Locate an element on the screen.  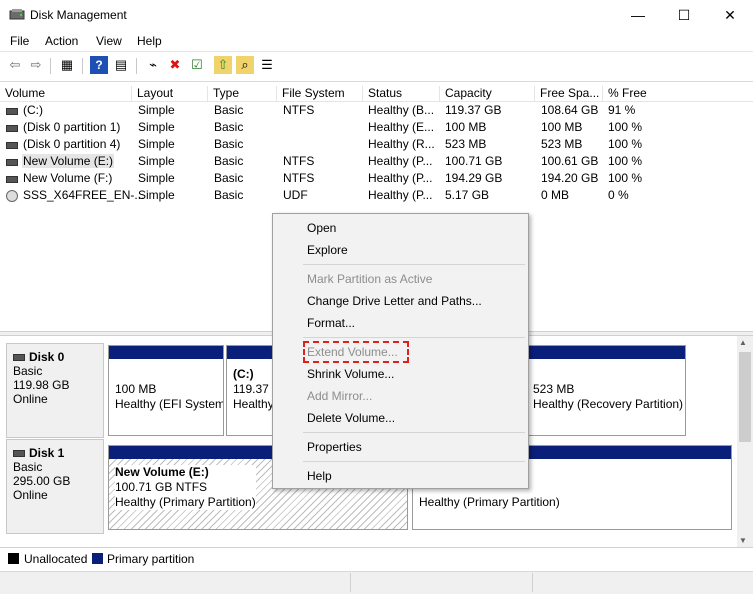
cell-percent-free: 100 % is located at coordinates (625, 127).